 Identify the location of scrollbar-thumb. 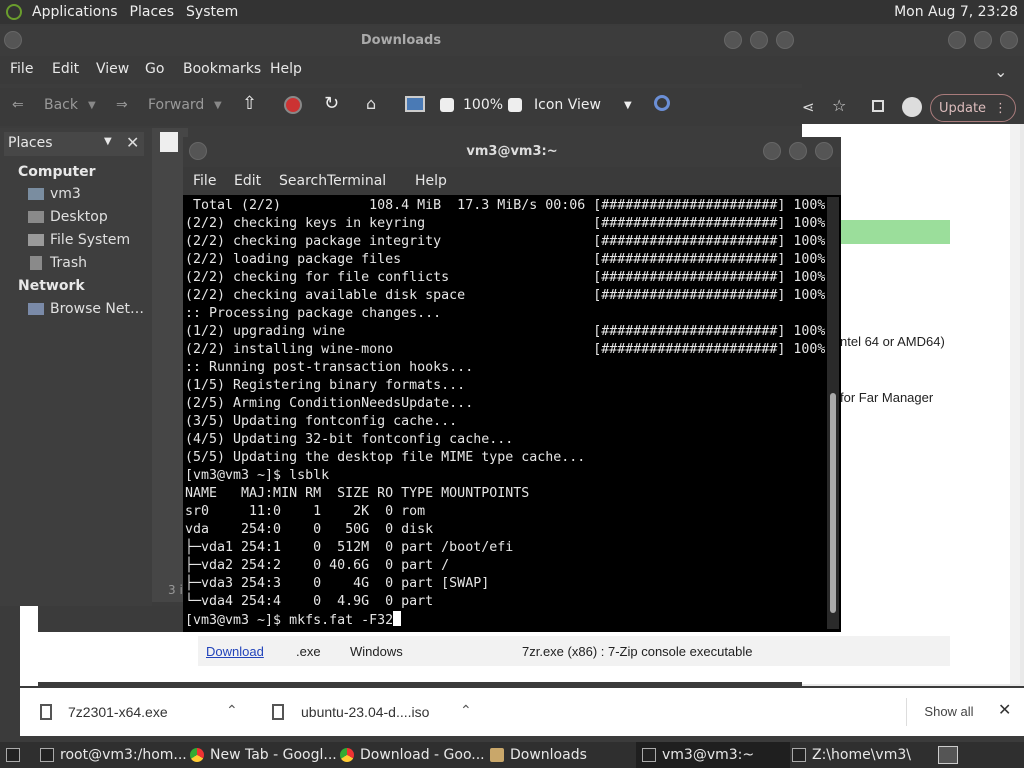
(833, 503).